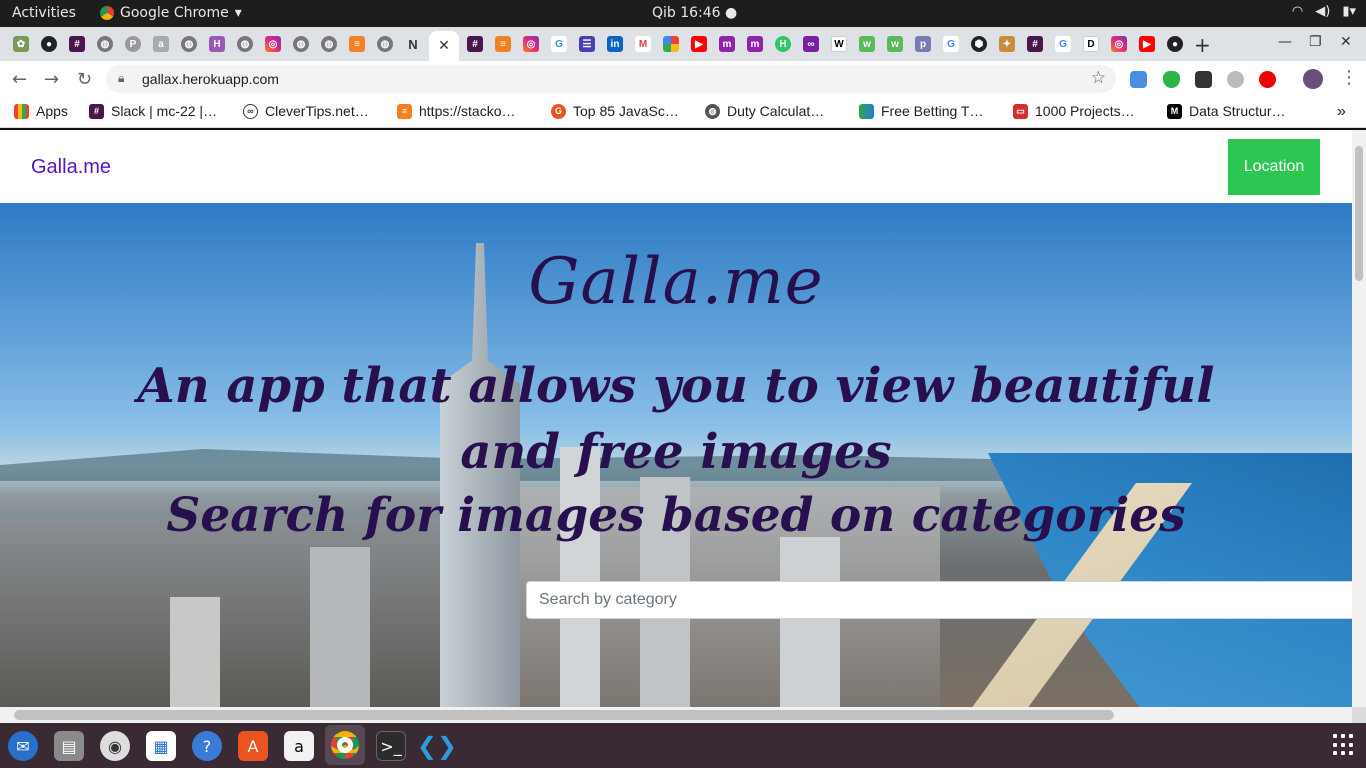 The width and height of the screenshot is (1366, 768). What do you see at coordinates (1007, 44) in the screenshot?
I see `tab: ✦` at bounding box center [1007, 44].